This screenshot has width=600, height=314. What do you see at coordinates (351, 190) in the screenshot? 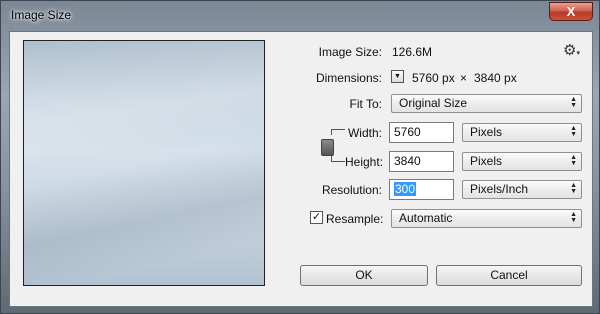
I see `resolution-label: Resolution:` at bounding box center [351, 190].